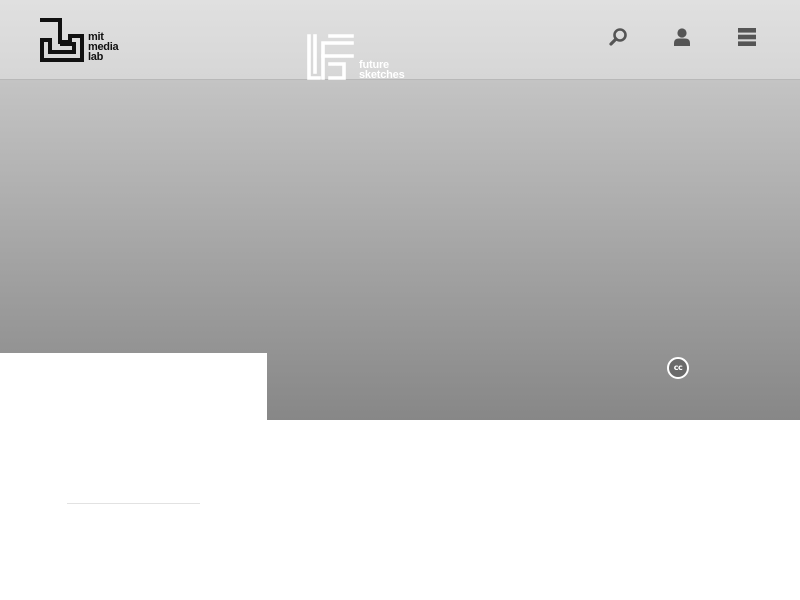 The width and height of the screenshot is (800, 600). Describe the element at coordinates (382, 75) in the screenshot. I see `future-sketches-wordmark-line-2: sketches` at that location.